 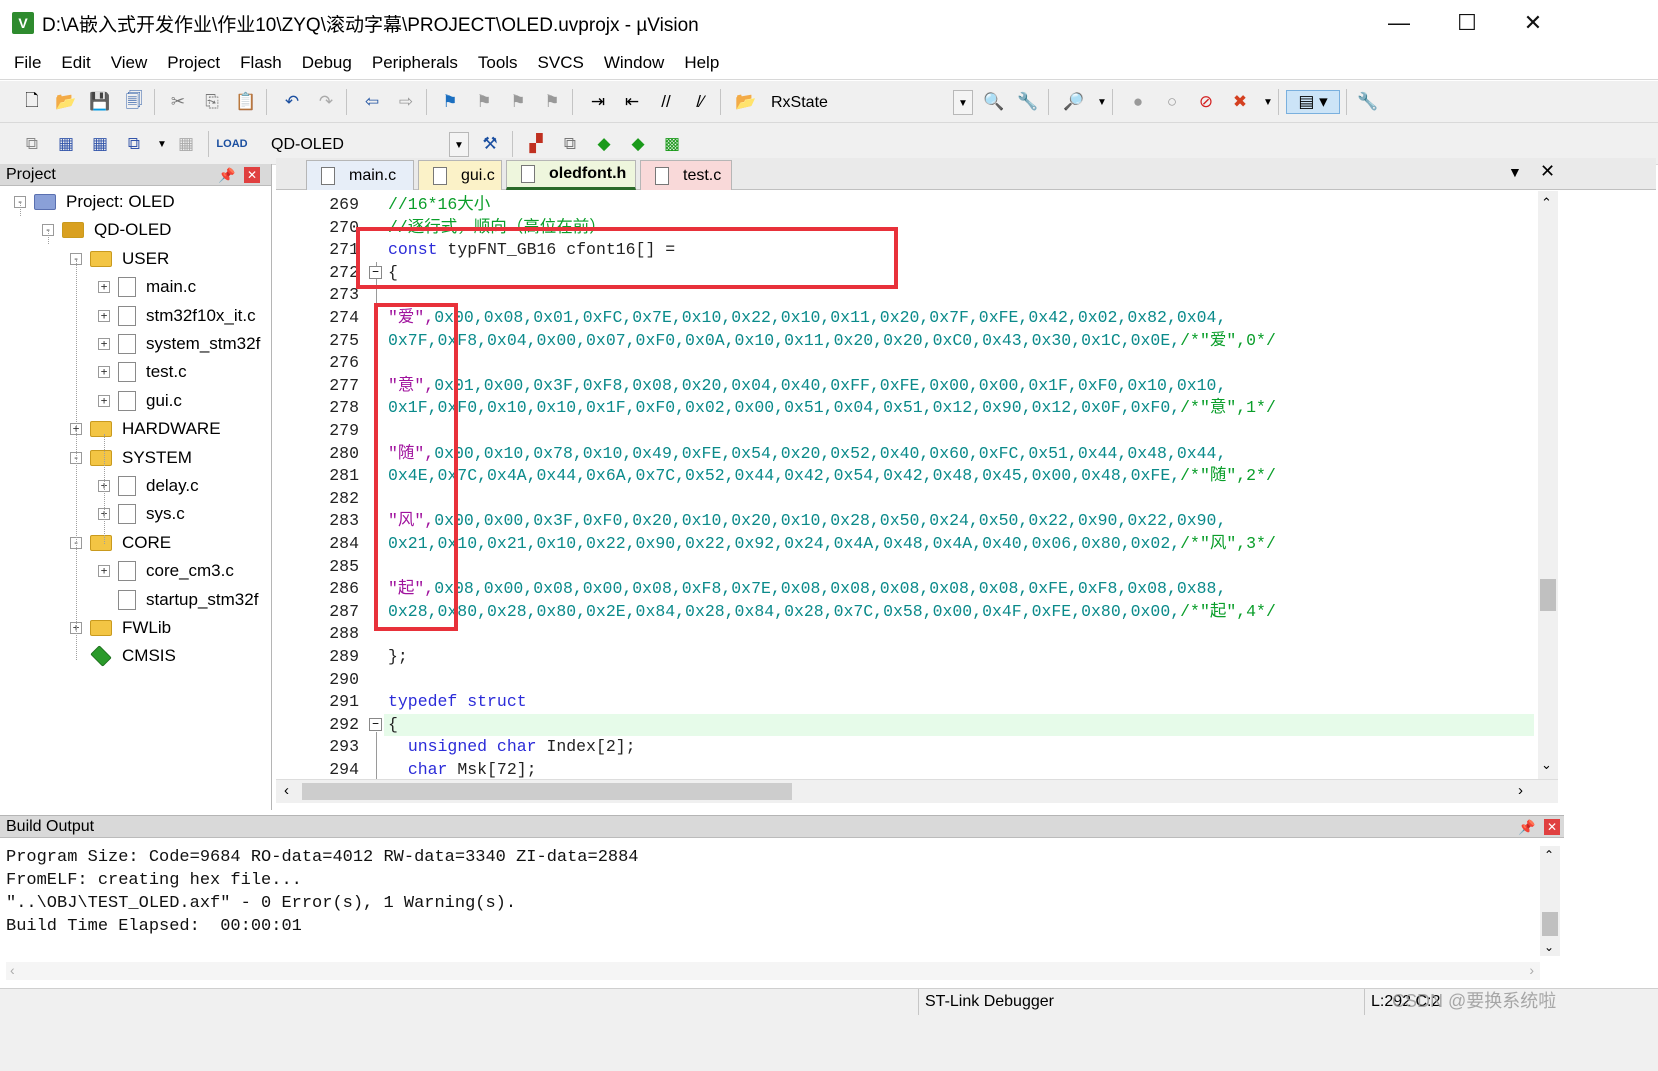 What do you see at coordinates (94, 202) in the screenshot?
I see `tree-item-project-oled: - Project: OLED` at bounding box center [94, 202].